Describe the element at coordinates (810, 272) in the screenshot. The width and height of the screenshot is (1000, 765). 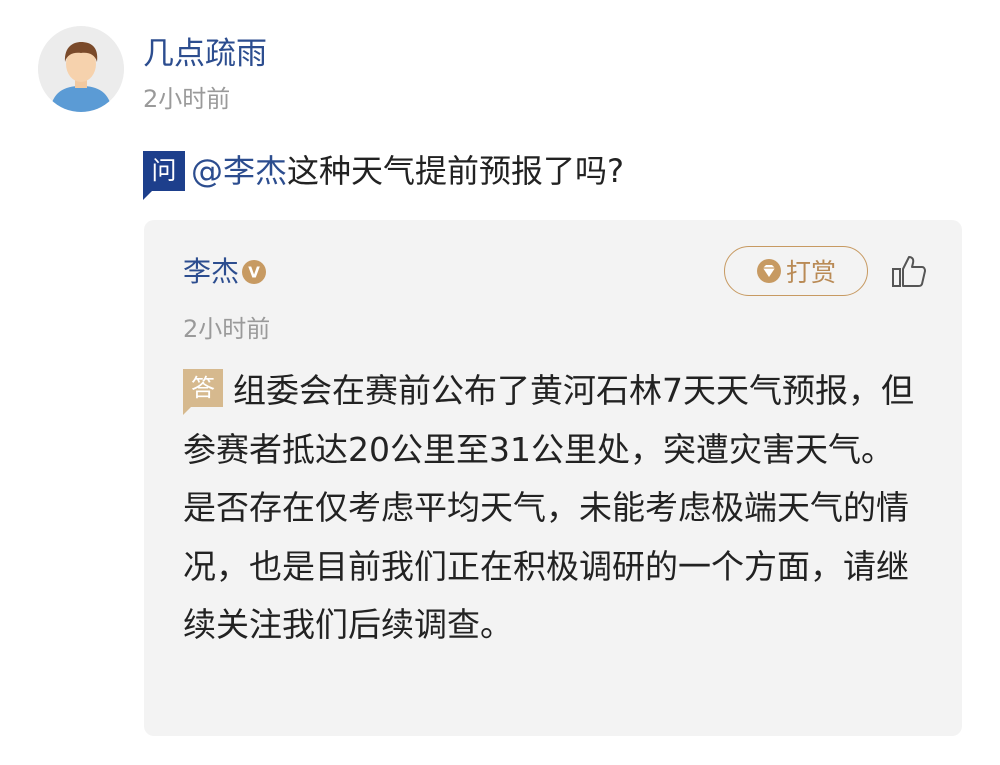
I see `tip-label: 打赏` at that location.